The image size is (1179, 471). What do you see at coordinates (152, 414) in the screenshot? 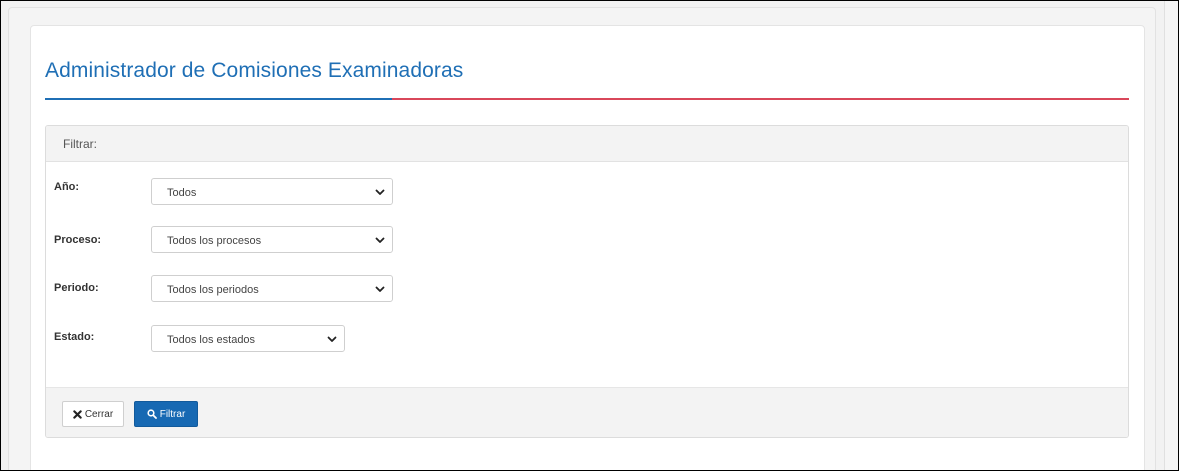
I see `search-icon` at bounding box center [152, 414].